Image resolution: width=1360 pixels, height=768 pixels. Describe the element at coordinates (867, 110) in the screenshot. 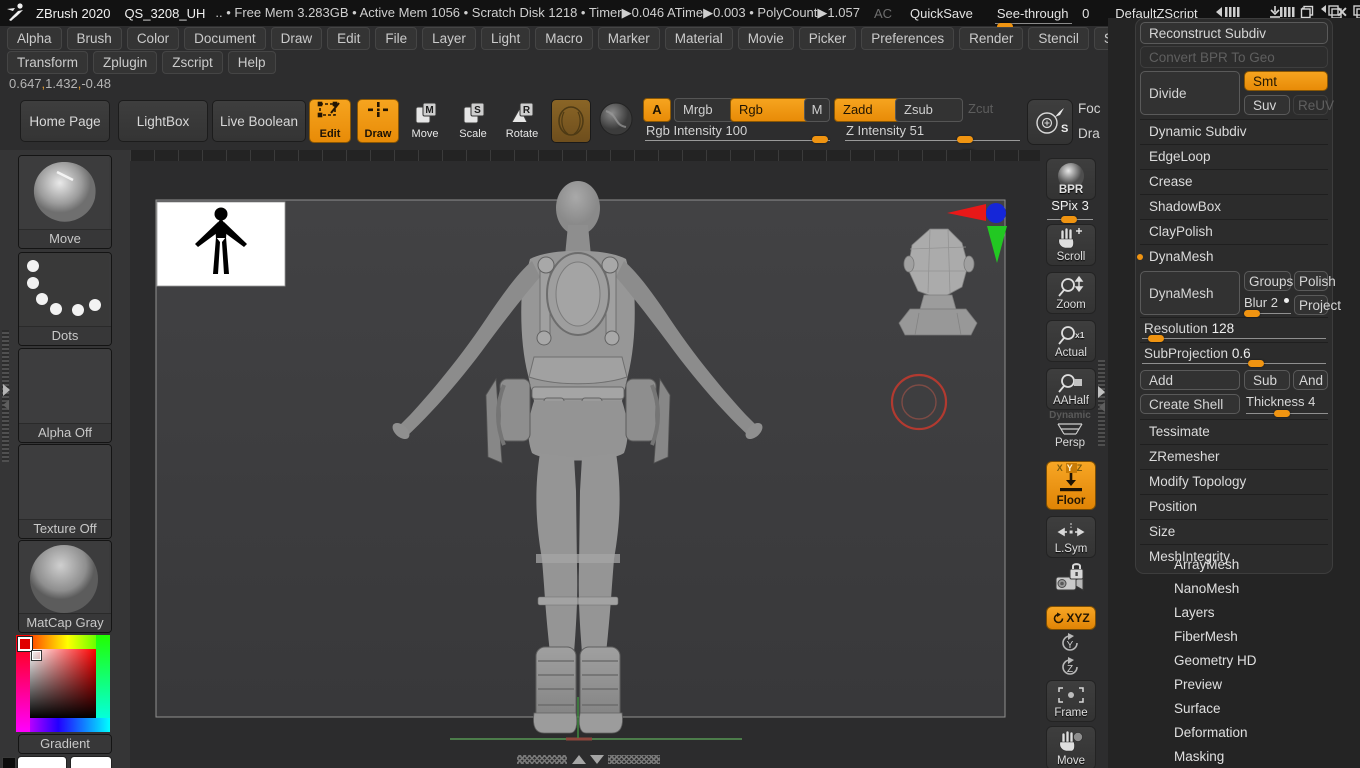

I see `zadd-button: Zadd` at that location.